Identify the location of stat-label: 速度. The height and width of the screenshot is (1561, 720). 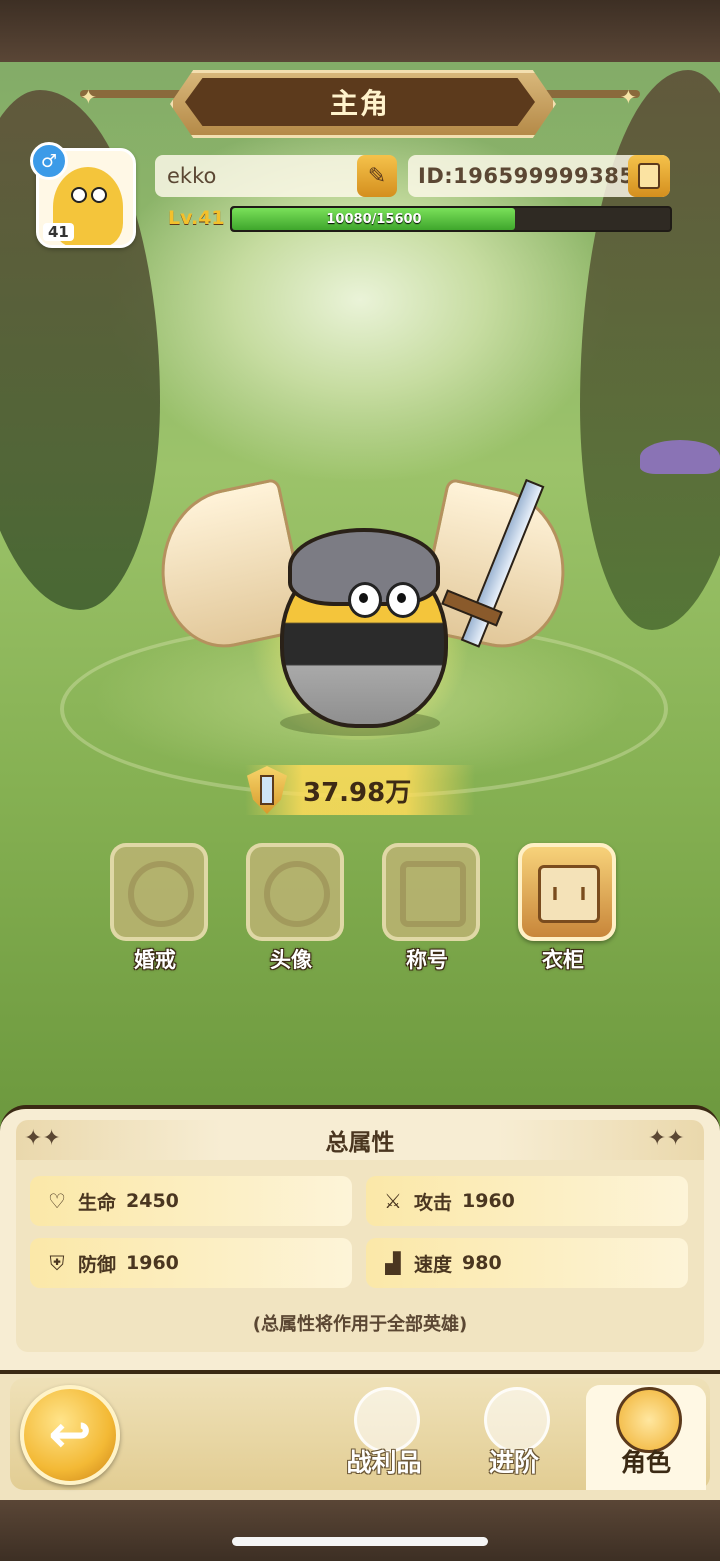
(433, 1264).